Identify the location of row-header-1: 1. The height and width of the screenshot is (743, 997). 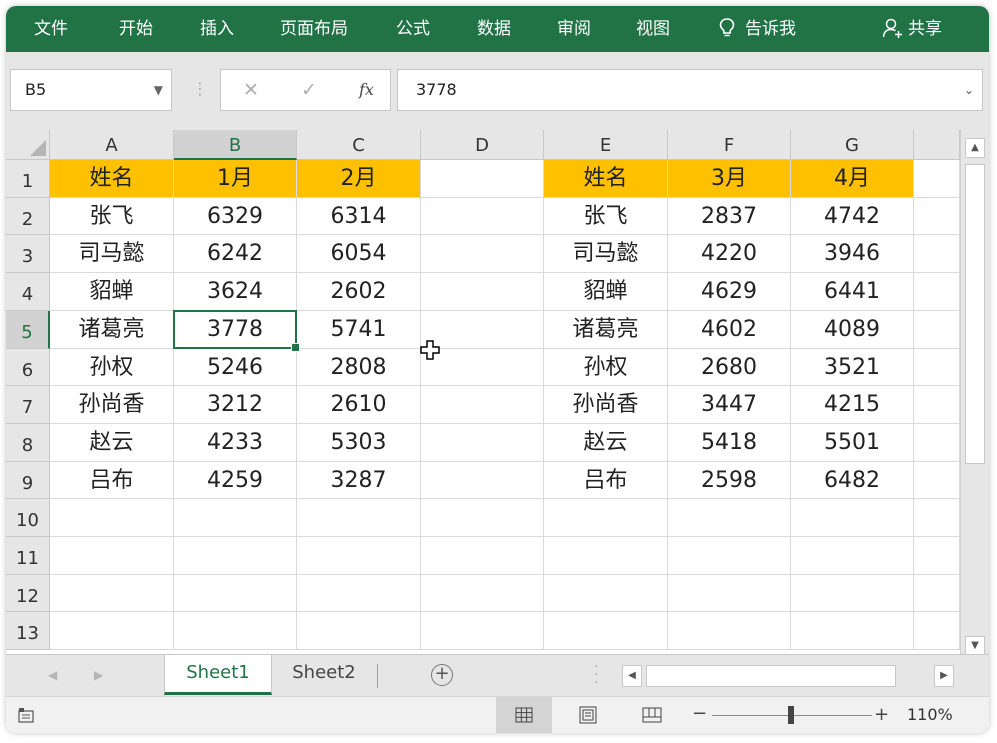
(28, 179).